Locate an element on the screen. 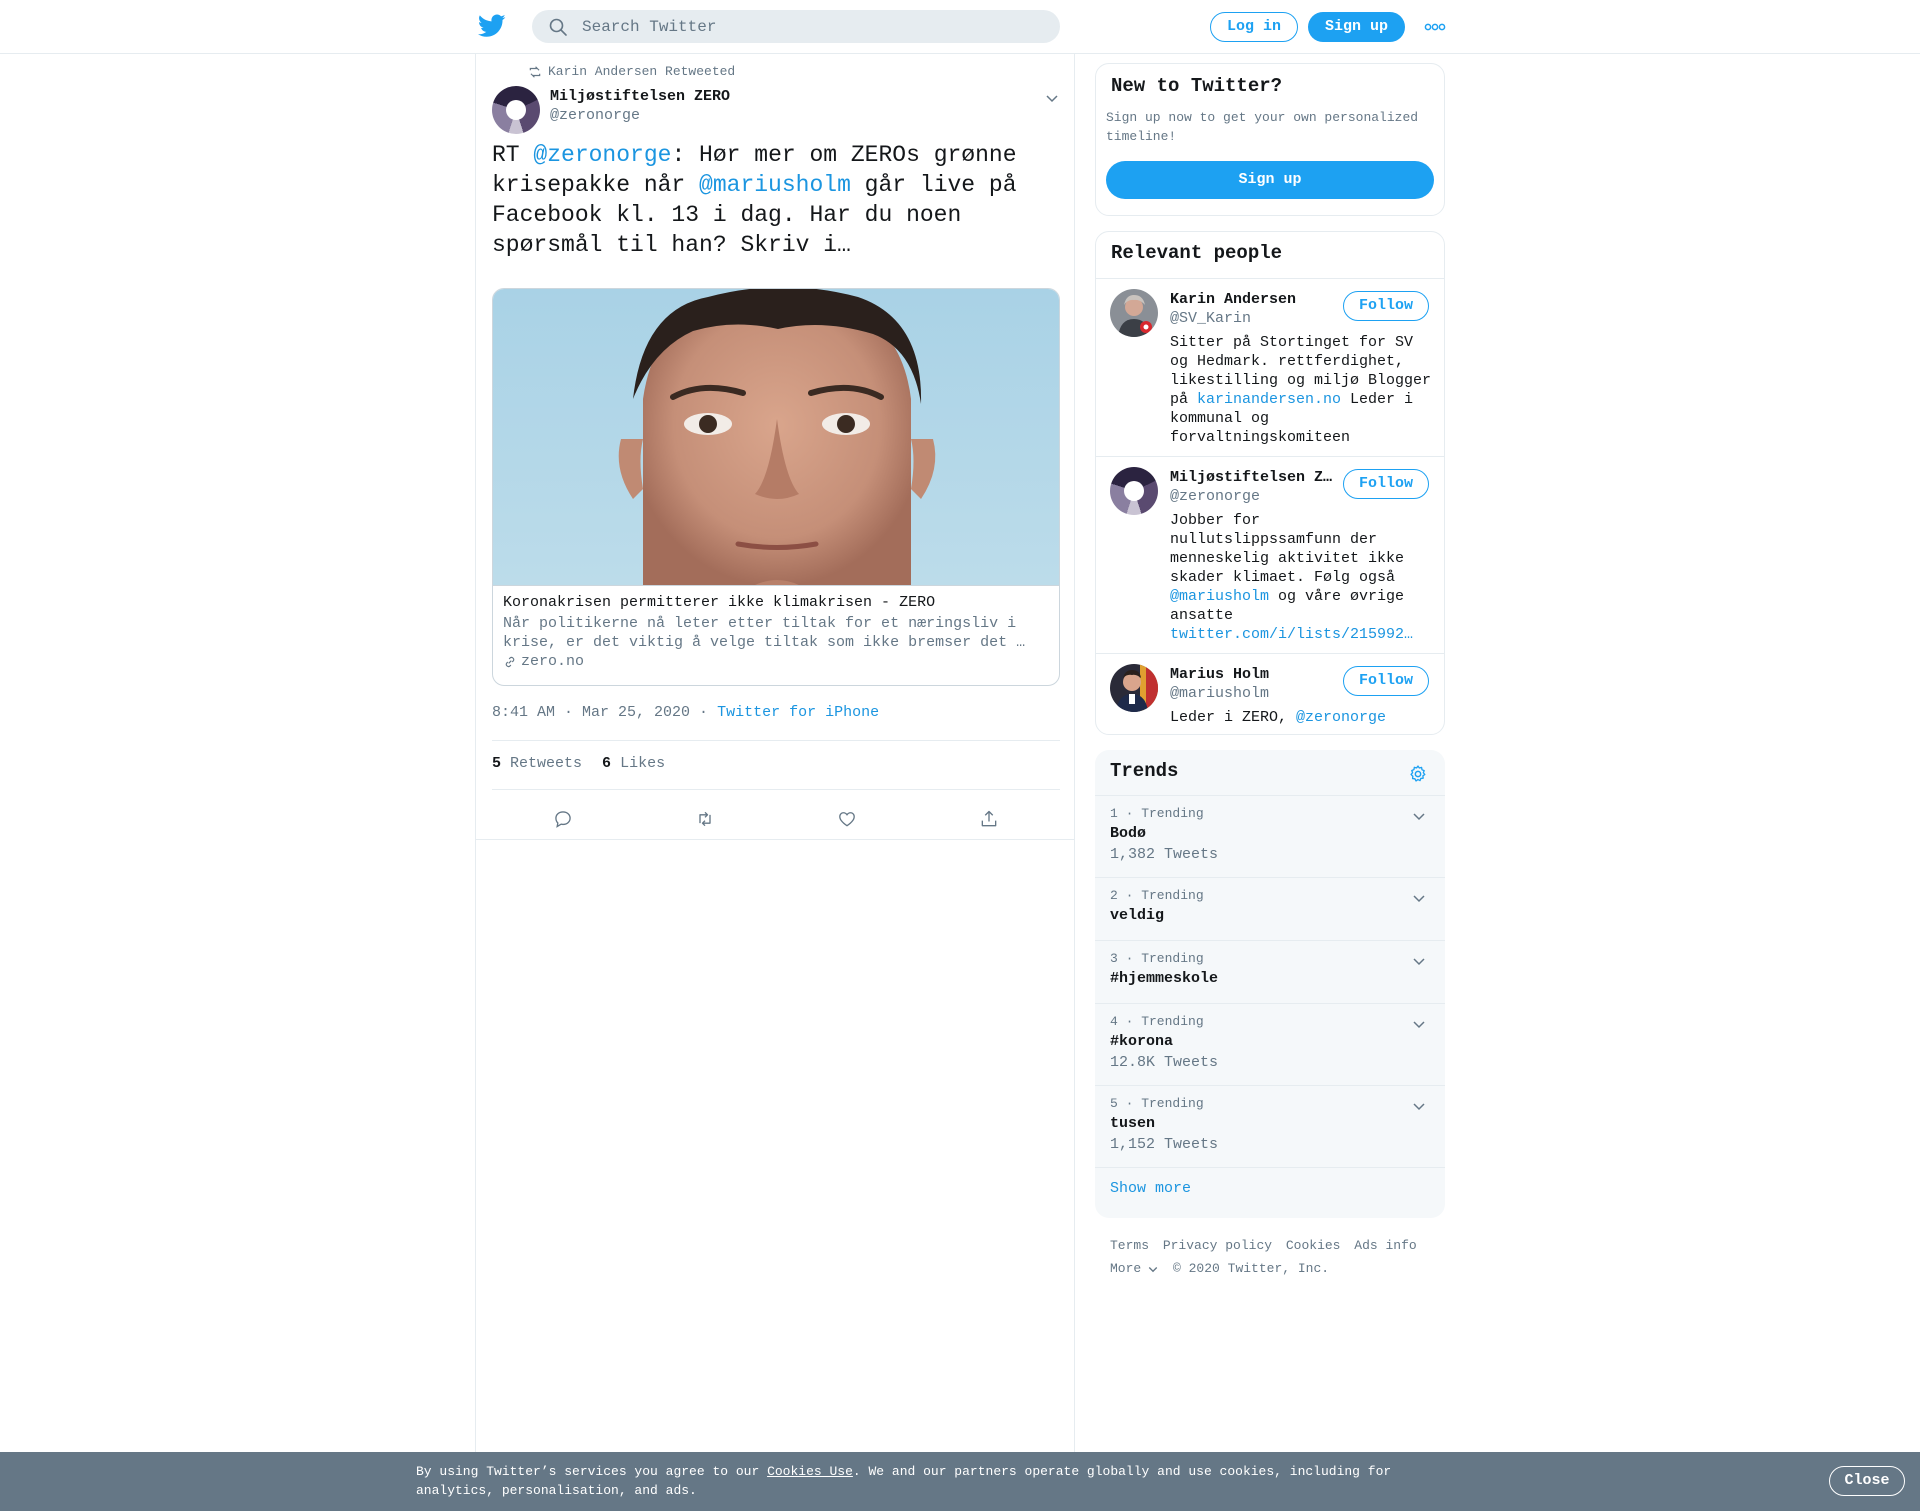 This screenshot has height=1511, width=1920. mention-link: @zeronorge is located at coordinates (602, 155).